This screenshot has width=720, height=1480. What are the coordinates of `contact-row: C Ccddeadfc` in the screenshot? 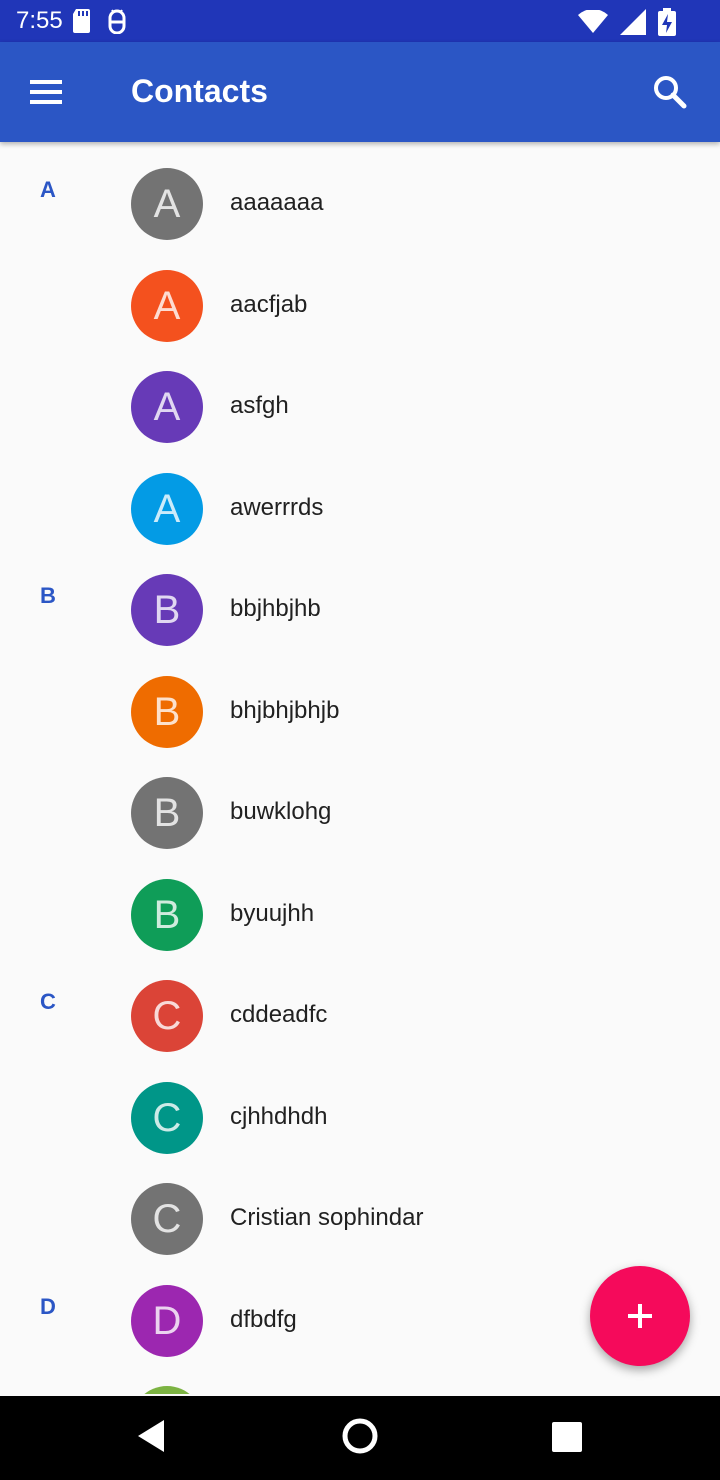 It's located at (360, 1005).